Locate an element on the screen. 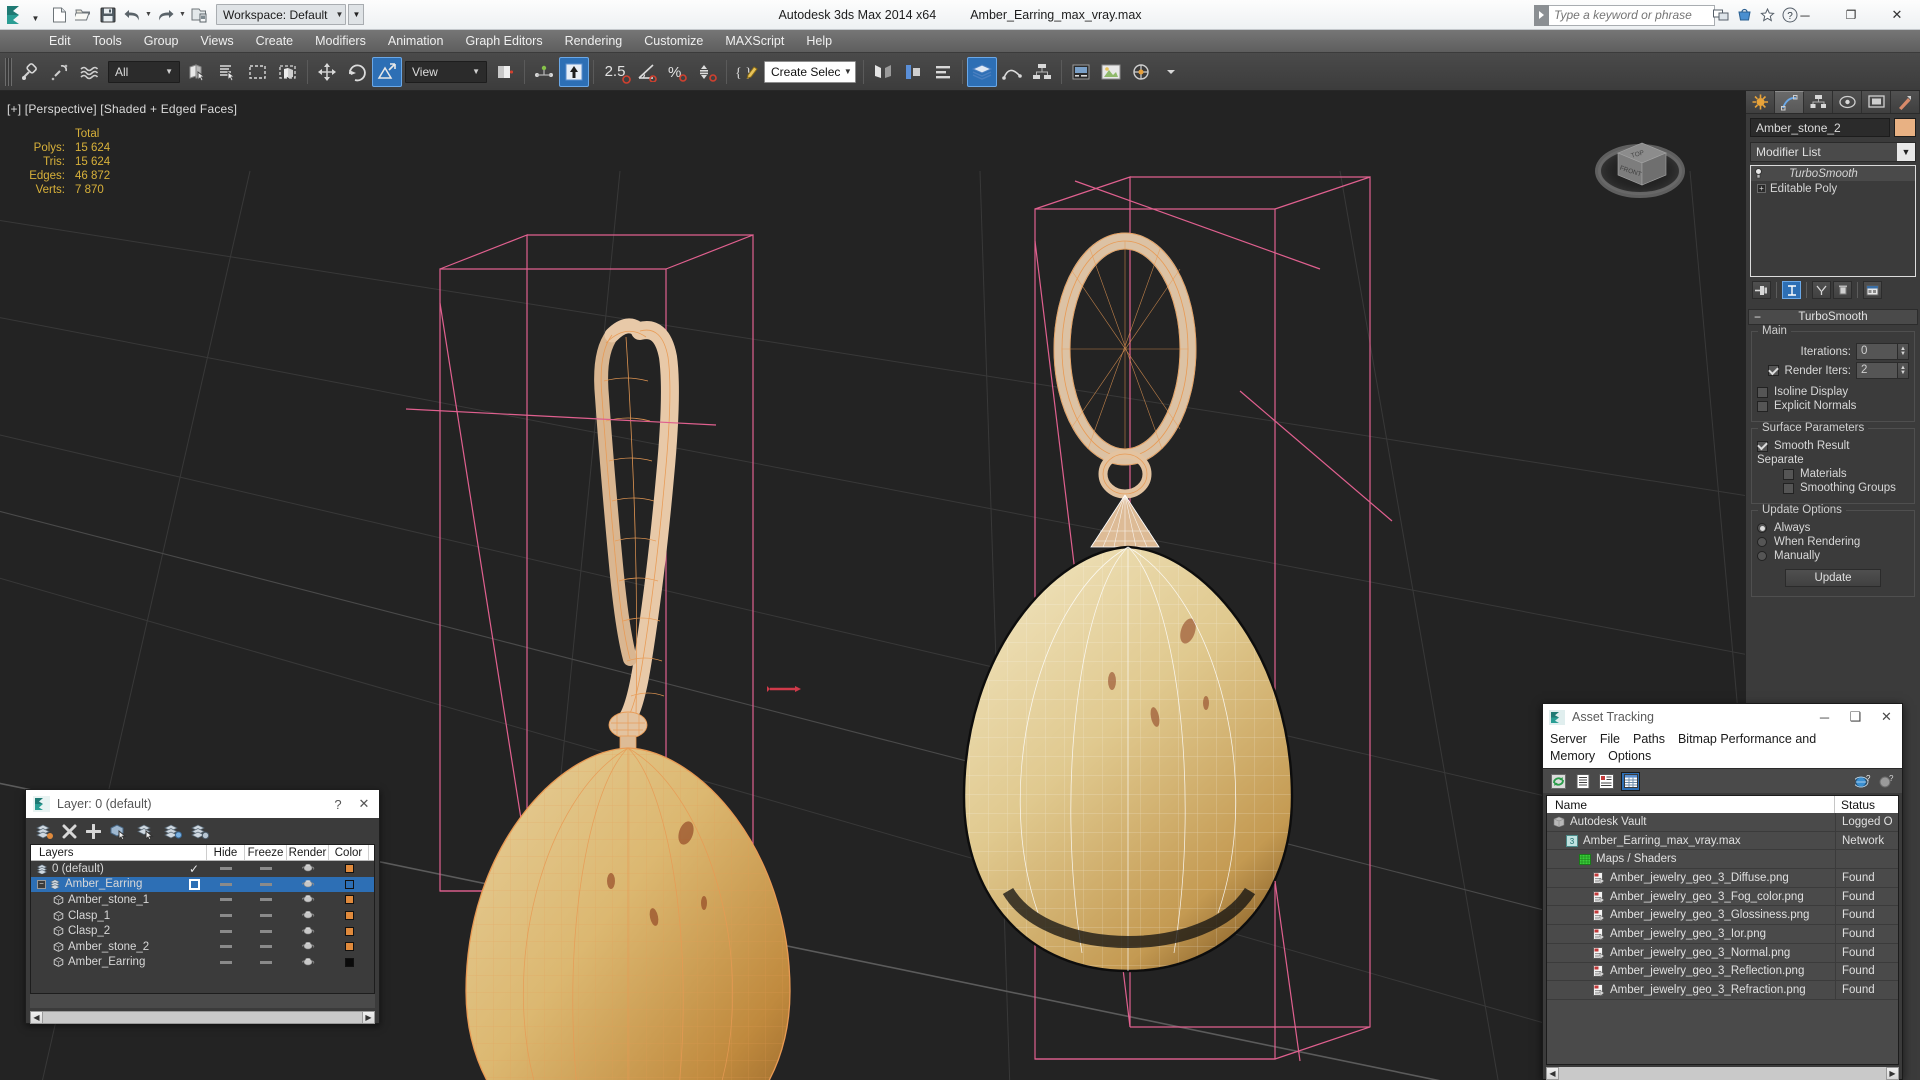 The width and height of the screenshot is (1920, 1080). scroll-left-arrow-icon: ◀ is located at coordinates (1552, 1073).